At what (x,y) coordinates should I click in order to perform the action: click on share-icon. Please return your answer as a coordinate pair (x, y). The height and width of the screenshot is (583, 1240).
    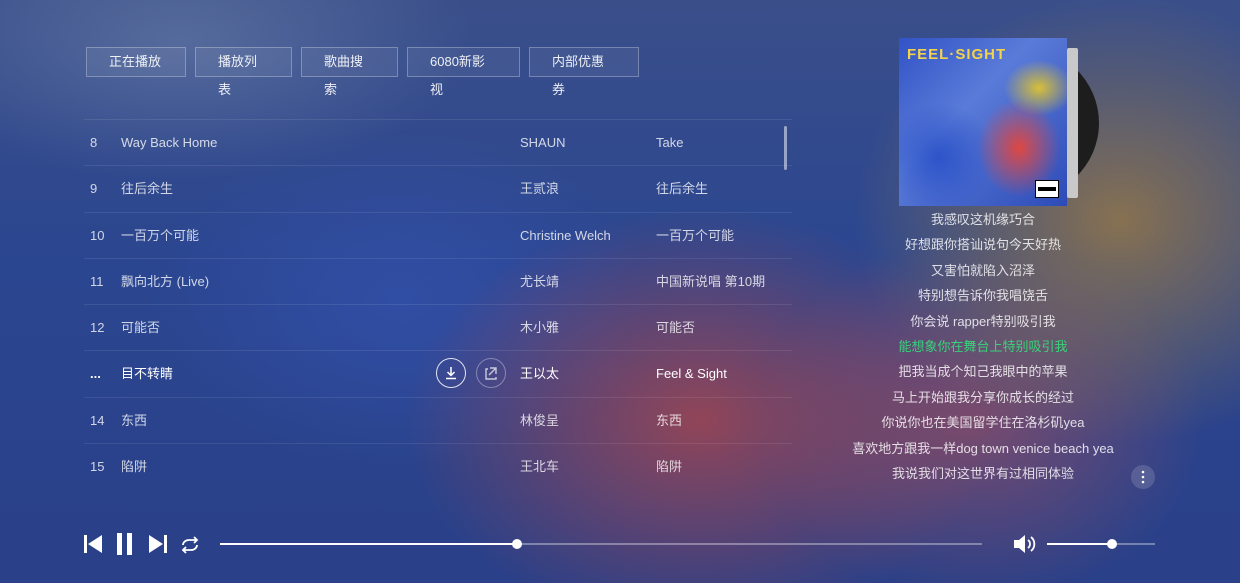
    Looking at the image, I should click on (491, 374).